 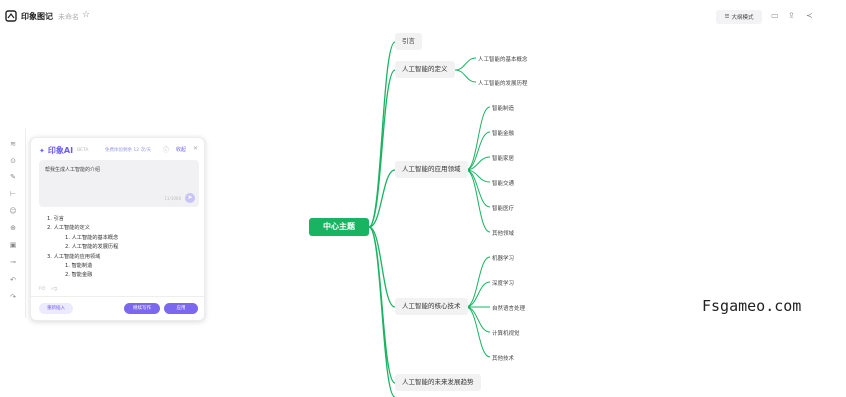 I want to click on location-icon: ⊙, so click(x=13, y=161).